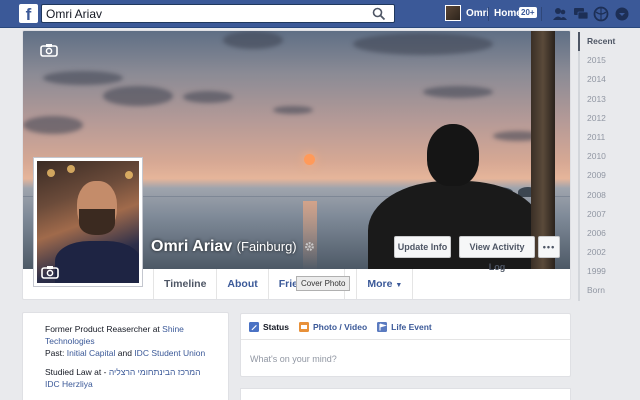 The height and width of the screenshot is (400, 640). What do you see at coordinates (549, 247) in the screenshot?
I see `more-options-button: •••` at bounding box center [549, 247].